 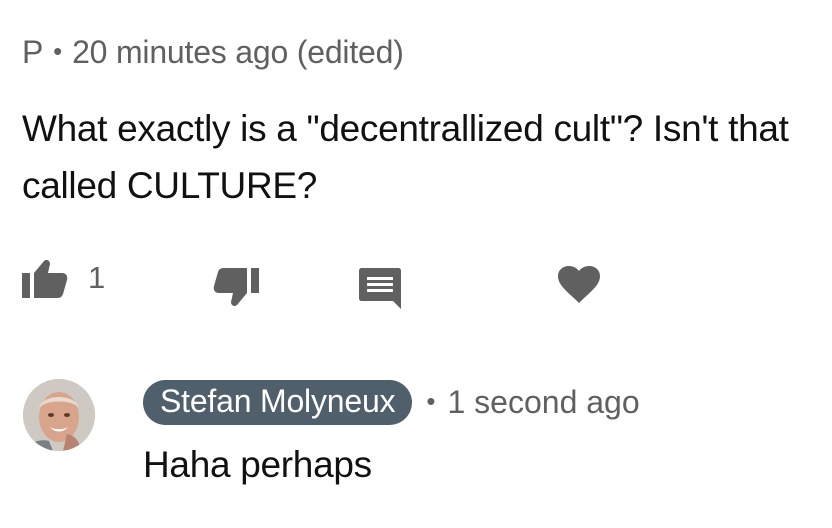 I want to click on dislike-button, so click(x=236, y=288).